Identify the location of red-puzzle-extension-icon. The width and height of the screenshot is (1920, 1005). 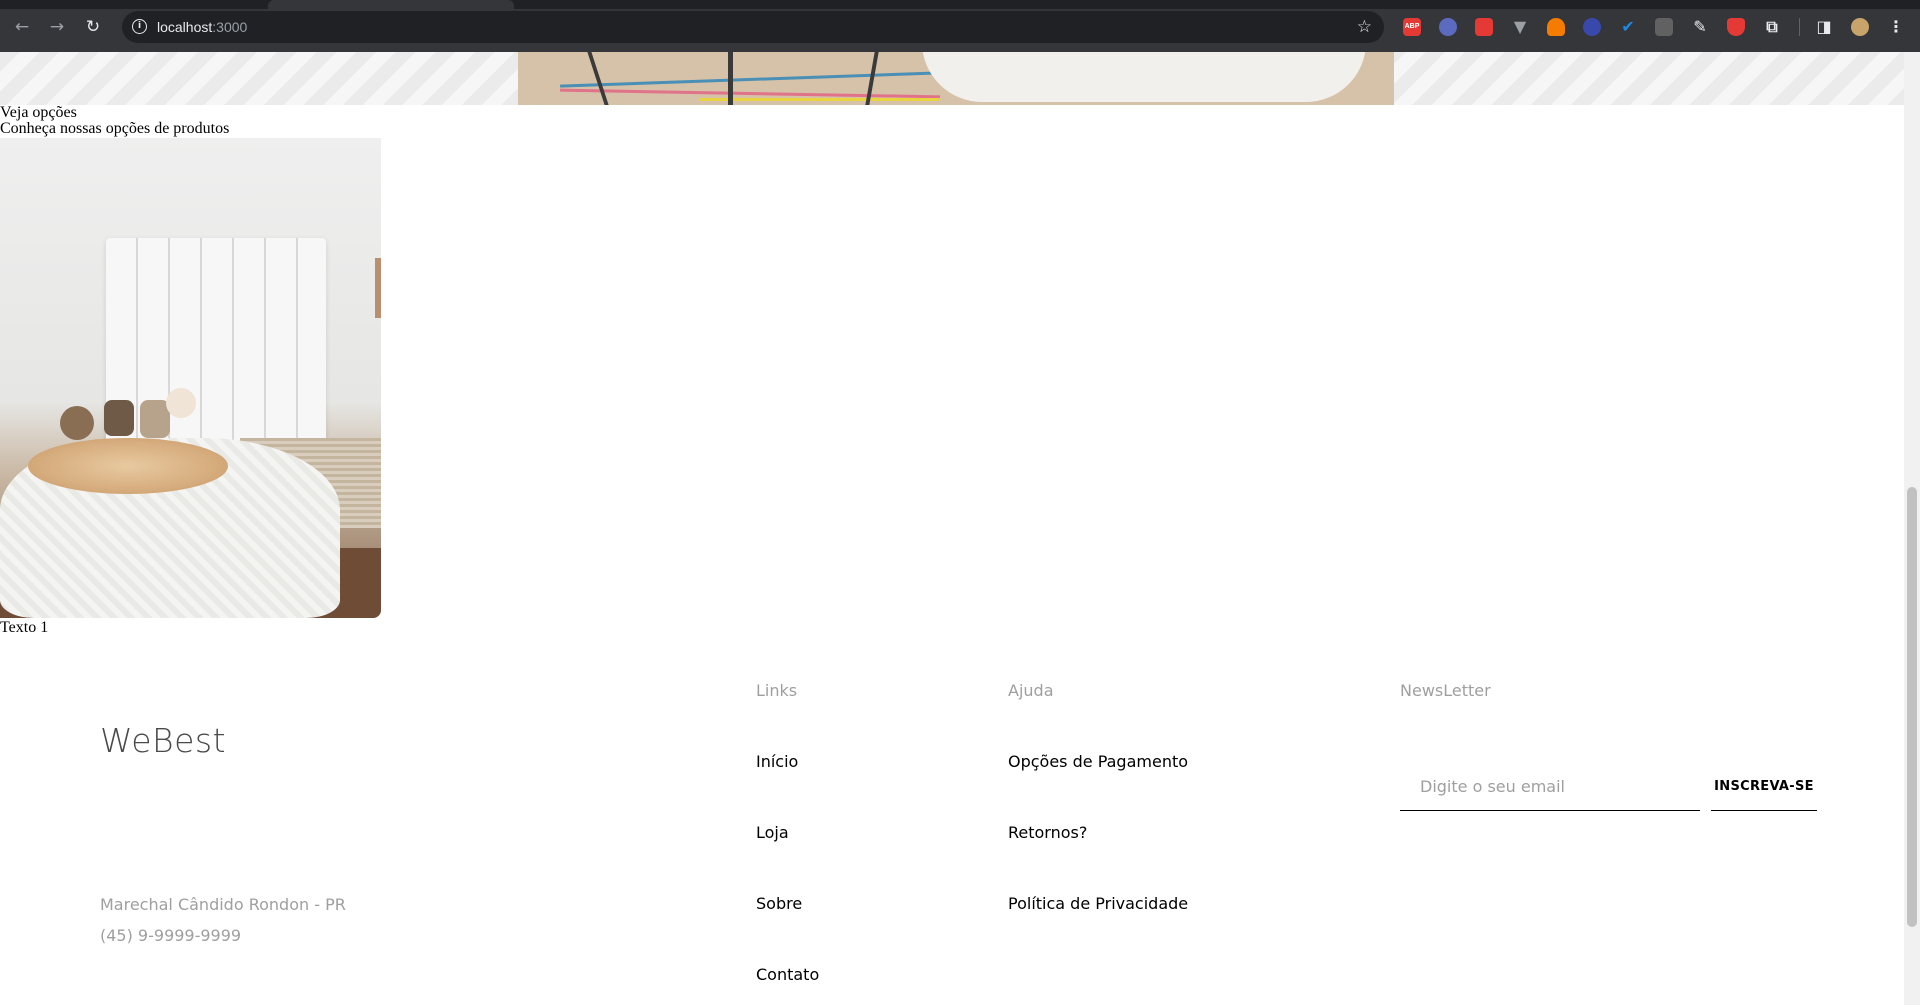
(1484, 27).